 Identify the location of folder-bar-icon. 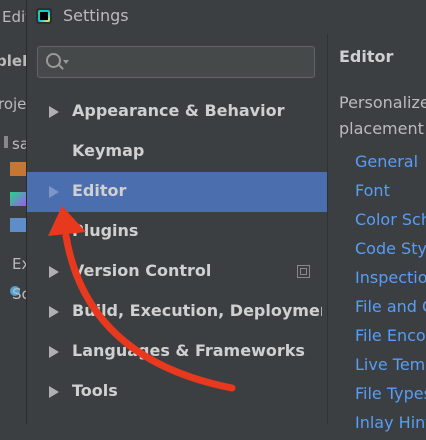
(6, 142).